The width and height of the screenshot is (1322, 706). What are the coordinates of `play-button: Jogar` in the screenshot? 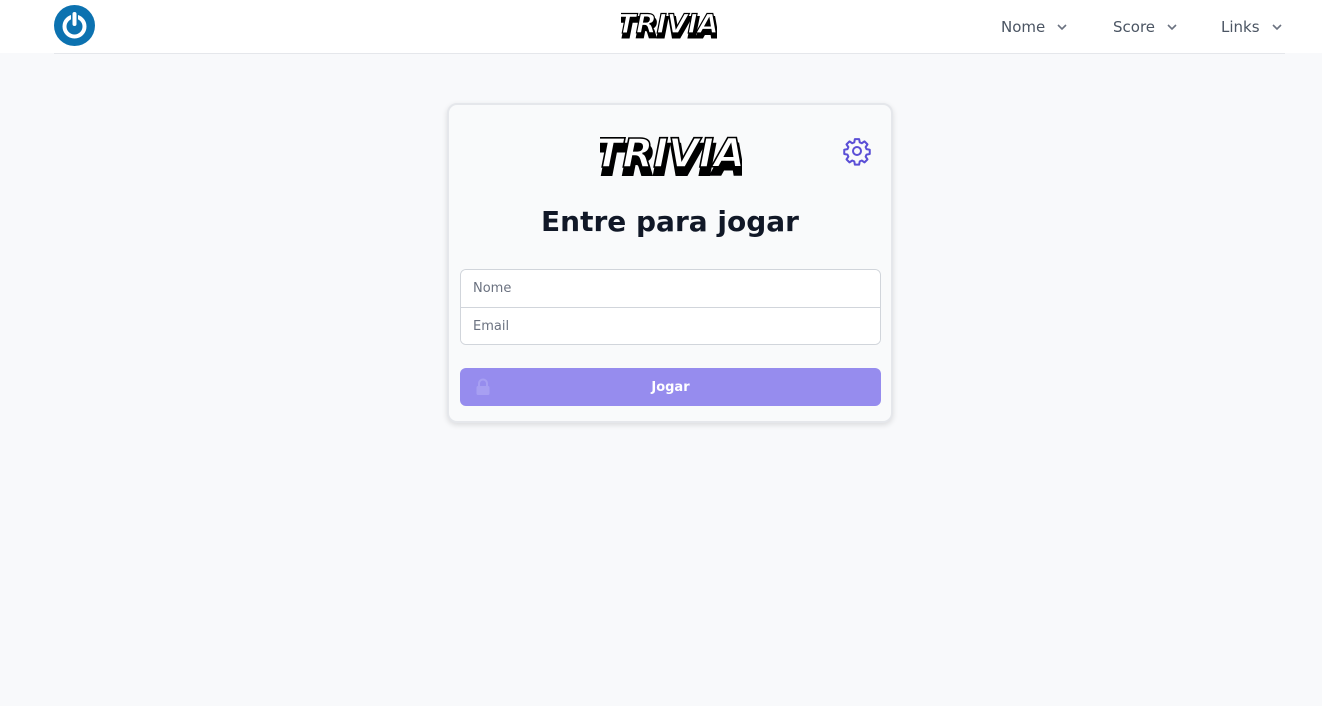 It's located at (670, 387).